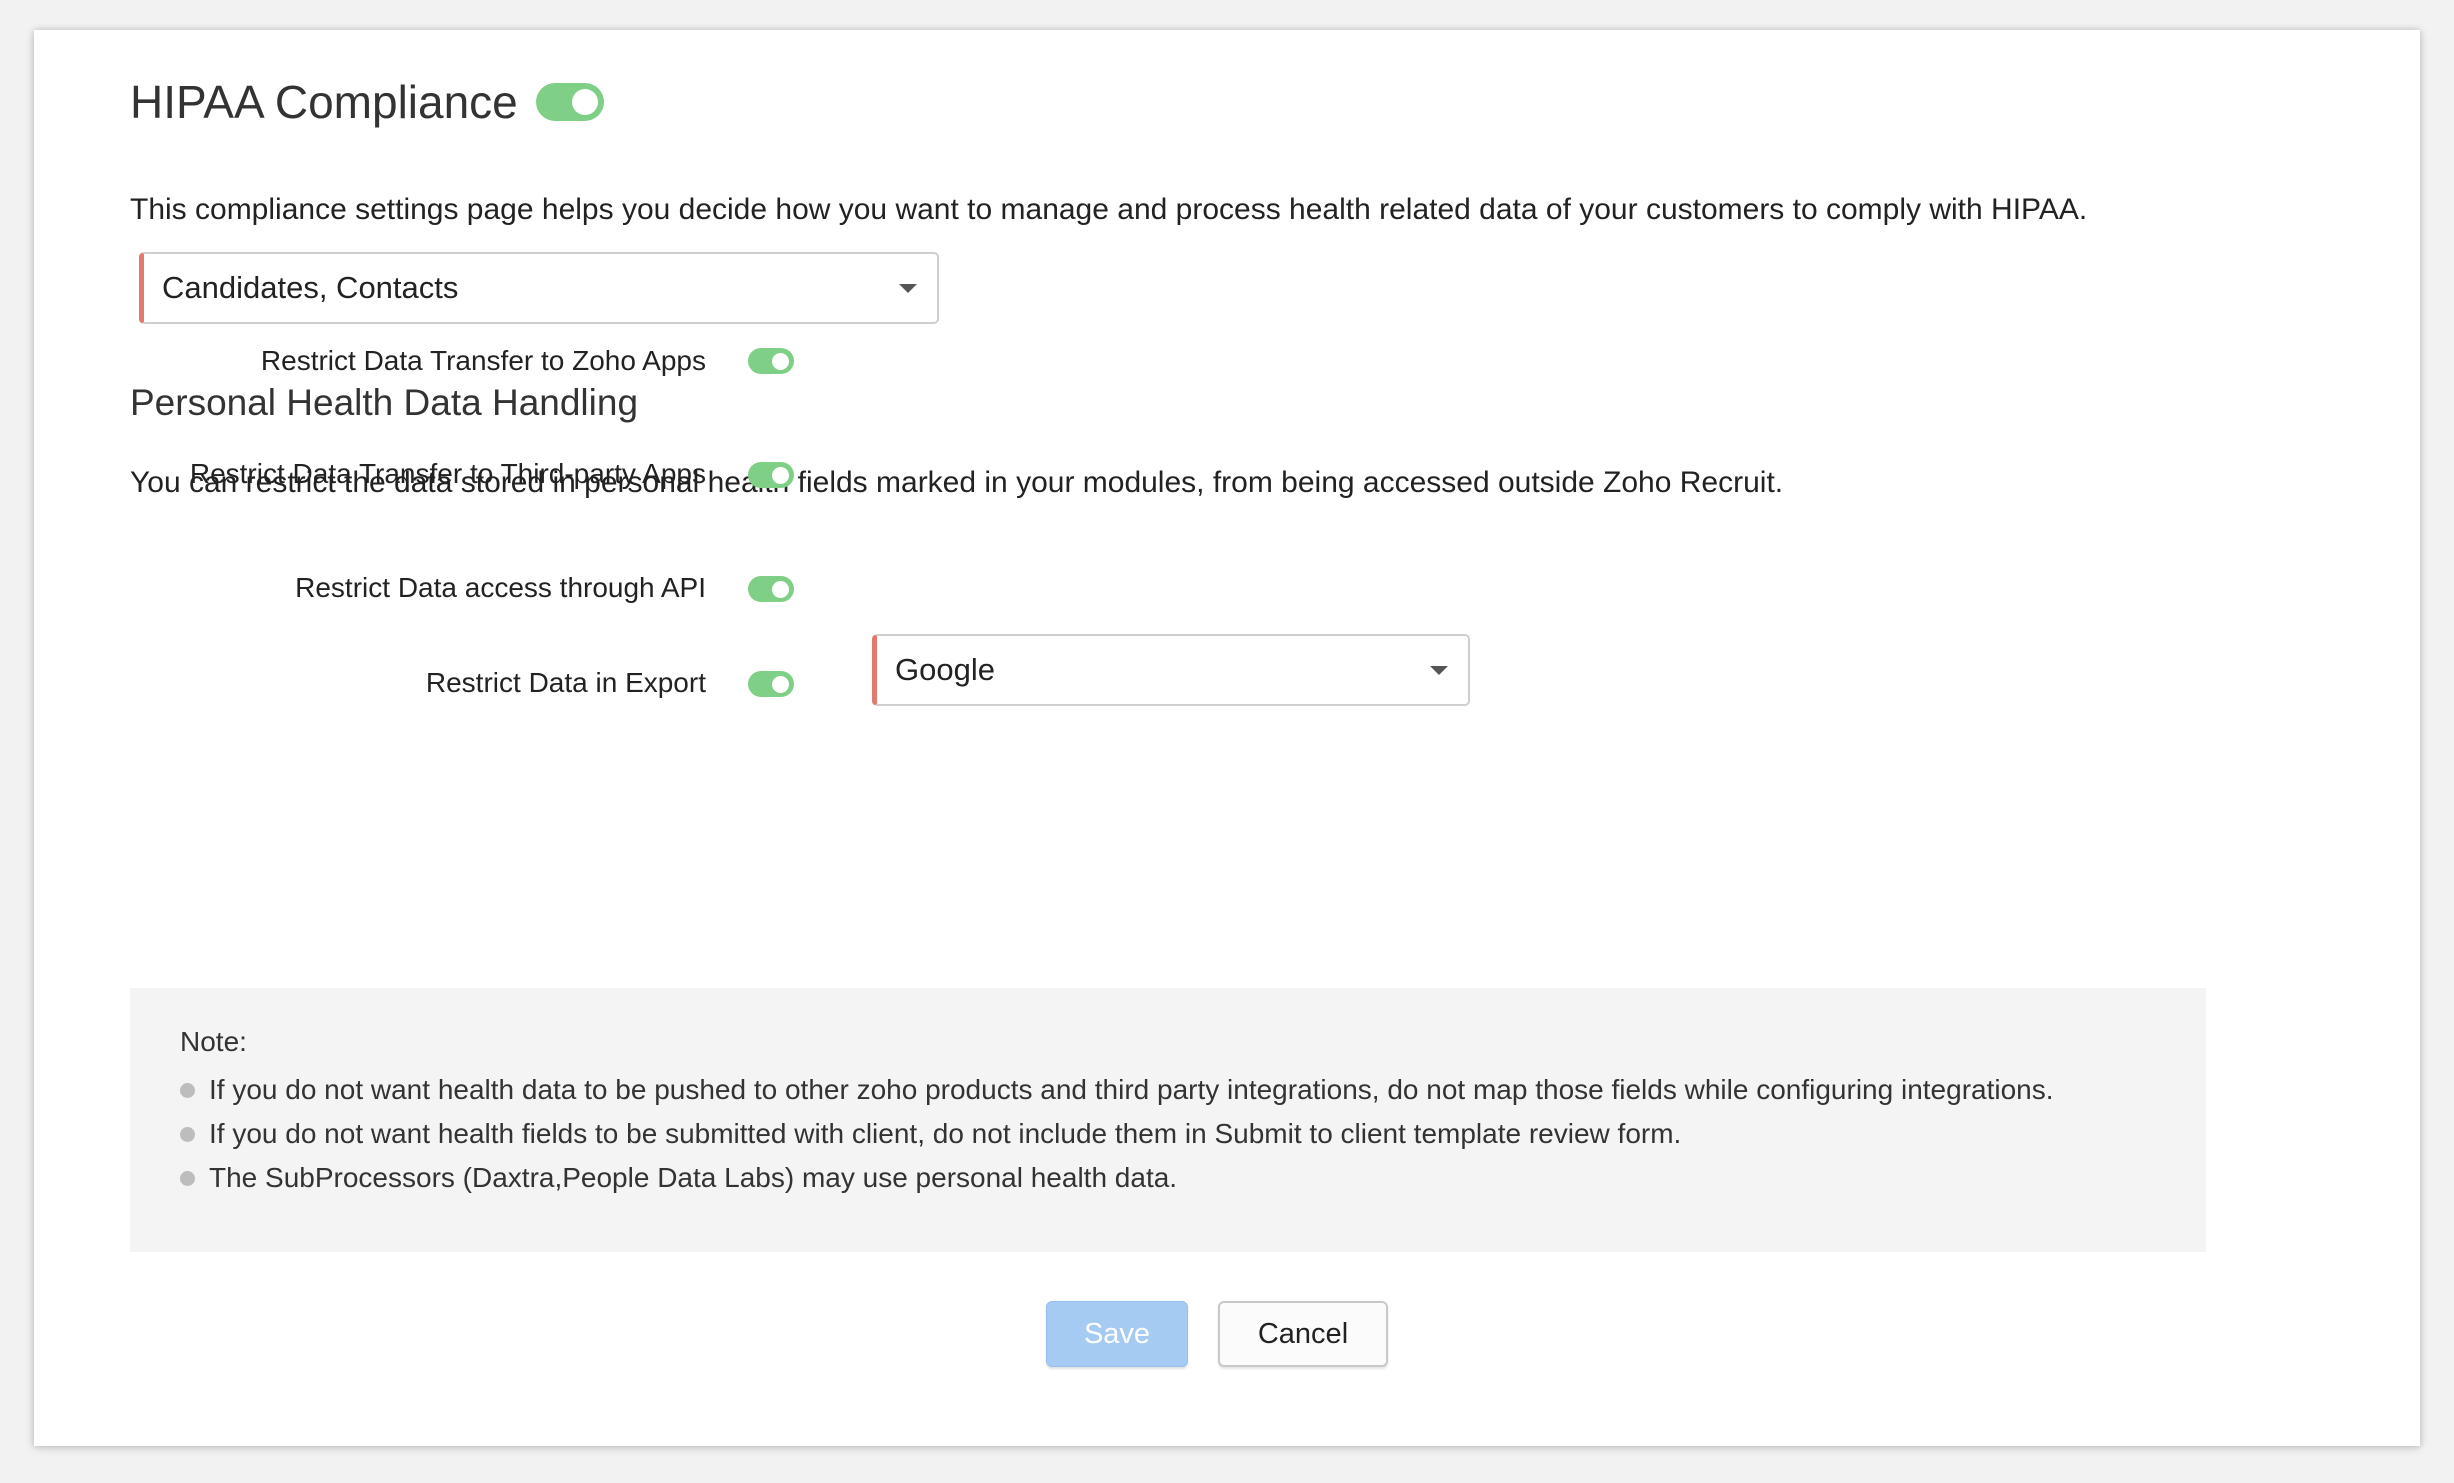  I want to click on title-row: HIPAA Compliance, so click(367, 102).